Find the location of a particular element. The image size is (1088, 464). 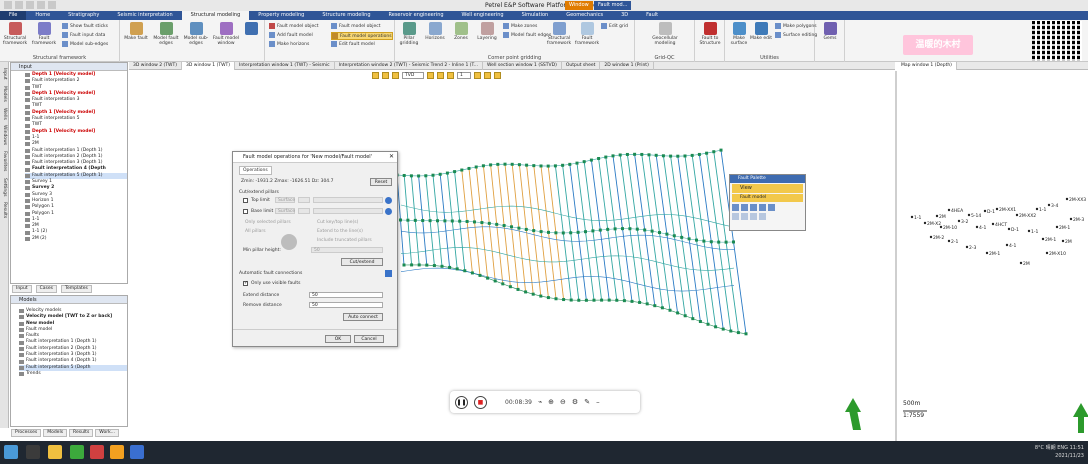

base-limit-checkbox is located at coordinates (245, 211).